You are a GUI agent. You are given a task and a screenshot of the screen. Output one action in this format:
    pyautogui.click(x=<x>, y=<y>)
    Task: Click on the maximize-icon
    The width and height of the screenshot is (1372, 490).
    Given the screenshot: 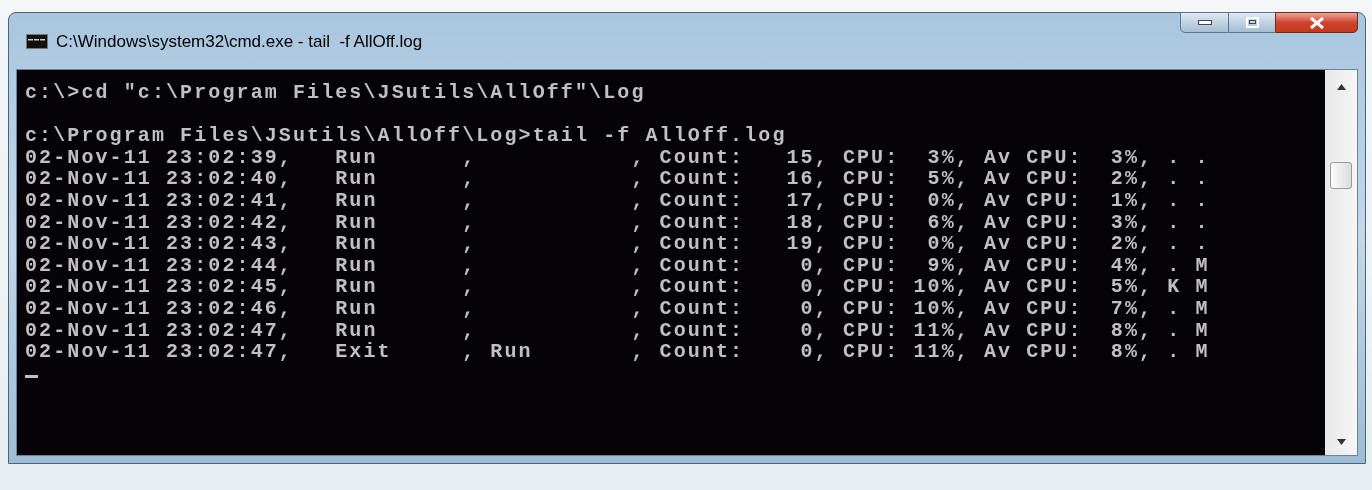 What is the action you would take?
    pyautogui.click(x=1252, y=22)
    